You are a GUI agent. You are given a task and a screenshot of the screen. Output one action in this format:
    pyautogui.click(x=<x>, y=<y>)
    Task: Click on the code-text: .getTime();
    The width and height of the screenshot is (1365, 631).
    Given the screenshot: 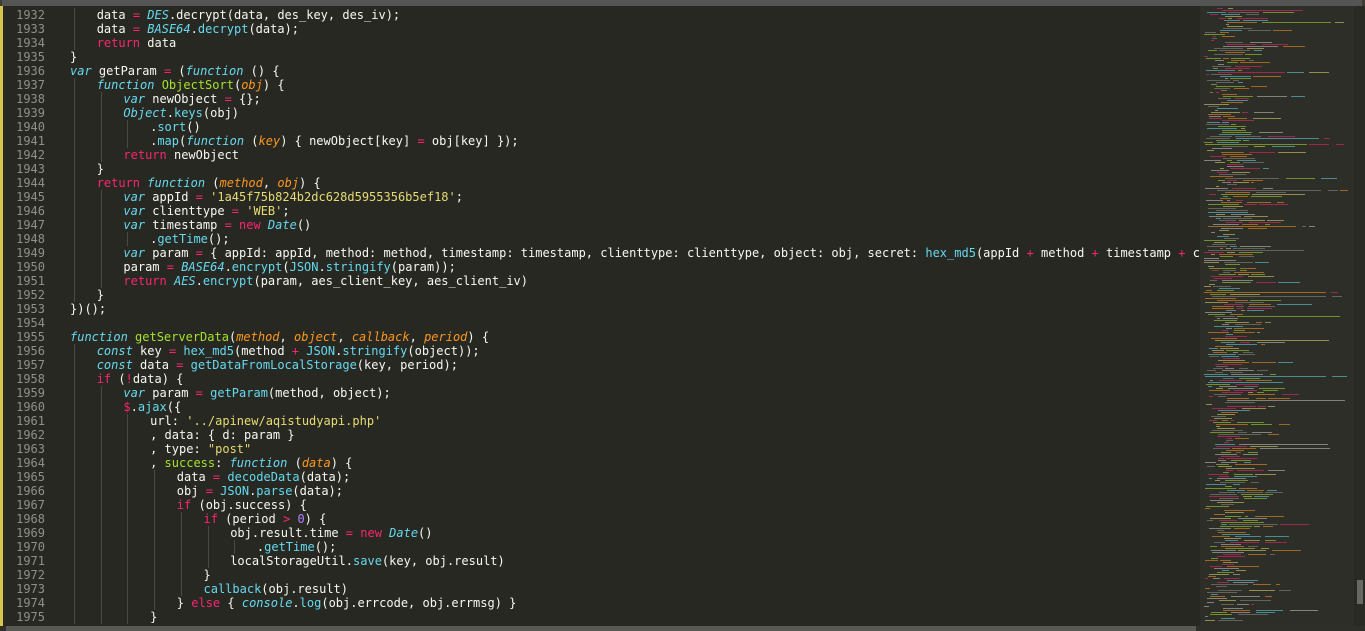 What is the action you would take?
    pyautogui.click(x=190, y=239)
    